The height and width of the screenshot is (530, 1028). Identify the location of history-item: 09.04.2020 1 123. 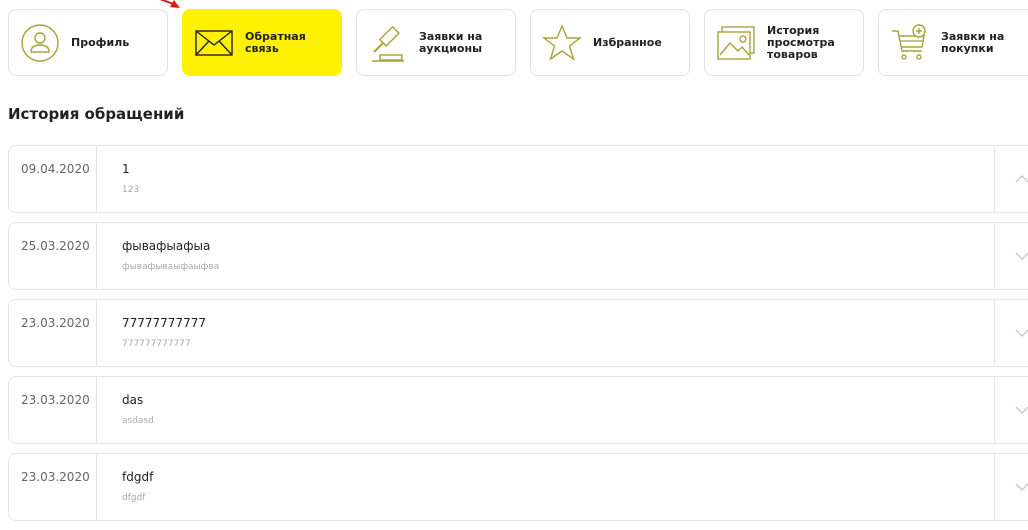
(518, 179).